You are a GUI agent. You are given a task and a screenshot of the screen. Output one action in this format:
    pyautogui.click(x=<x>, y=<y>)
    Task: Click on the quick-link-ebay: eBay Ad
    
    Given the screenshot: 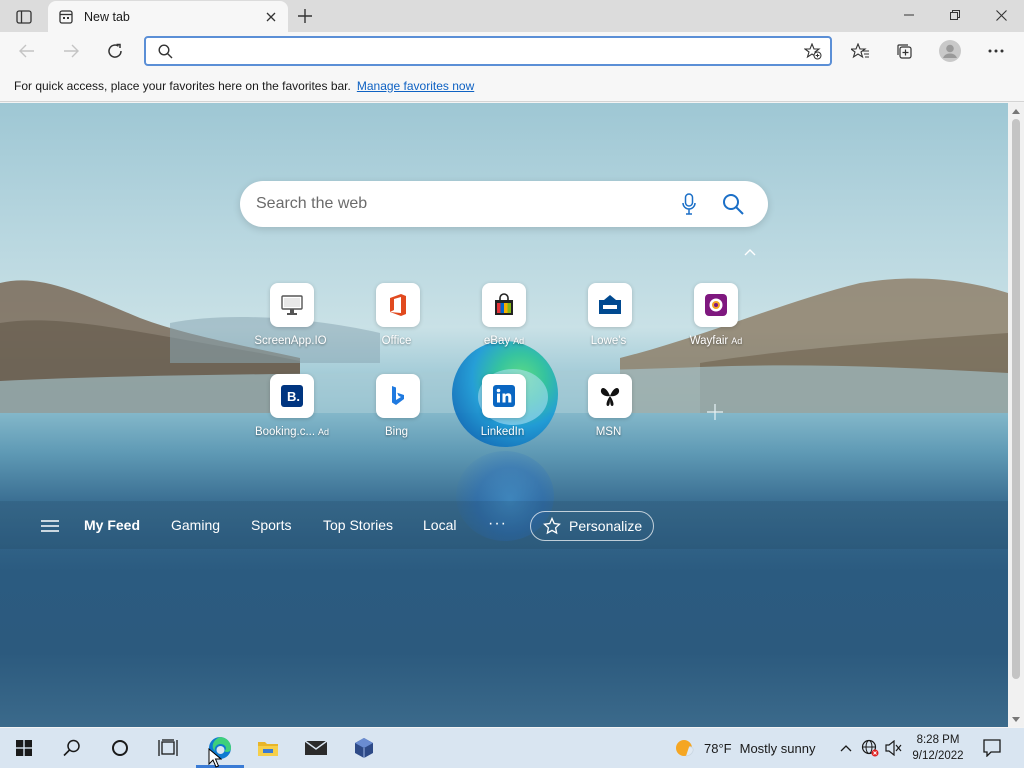 What is the action you would take?
    pyautogui.click(x=504, y=319)
    